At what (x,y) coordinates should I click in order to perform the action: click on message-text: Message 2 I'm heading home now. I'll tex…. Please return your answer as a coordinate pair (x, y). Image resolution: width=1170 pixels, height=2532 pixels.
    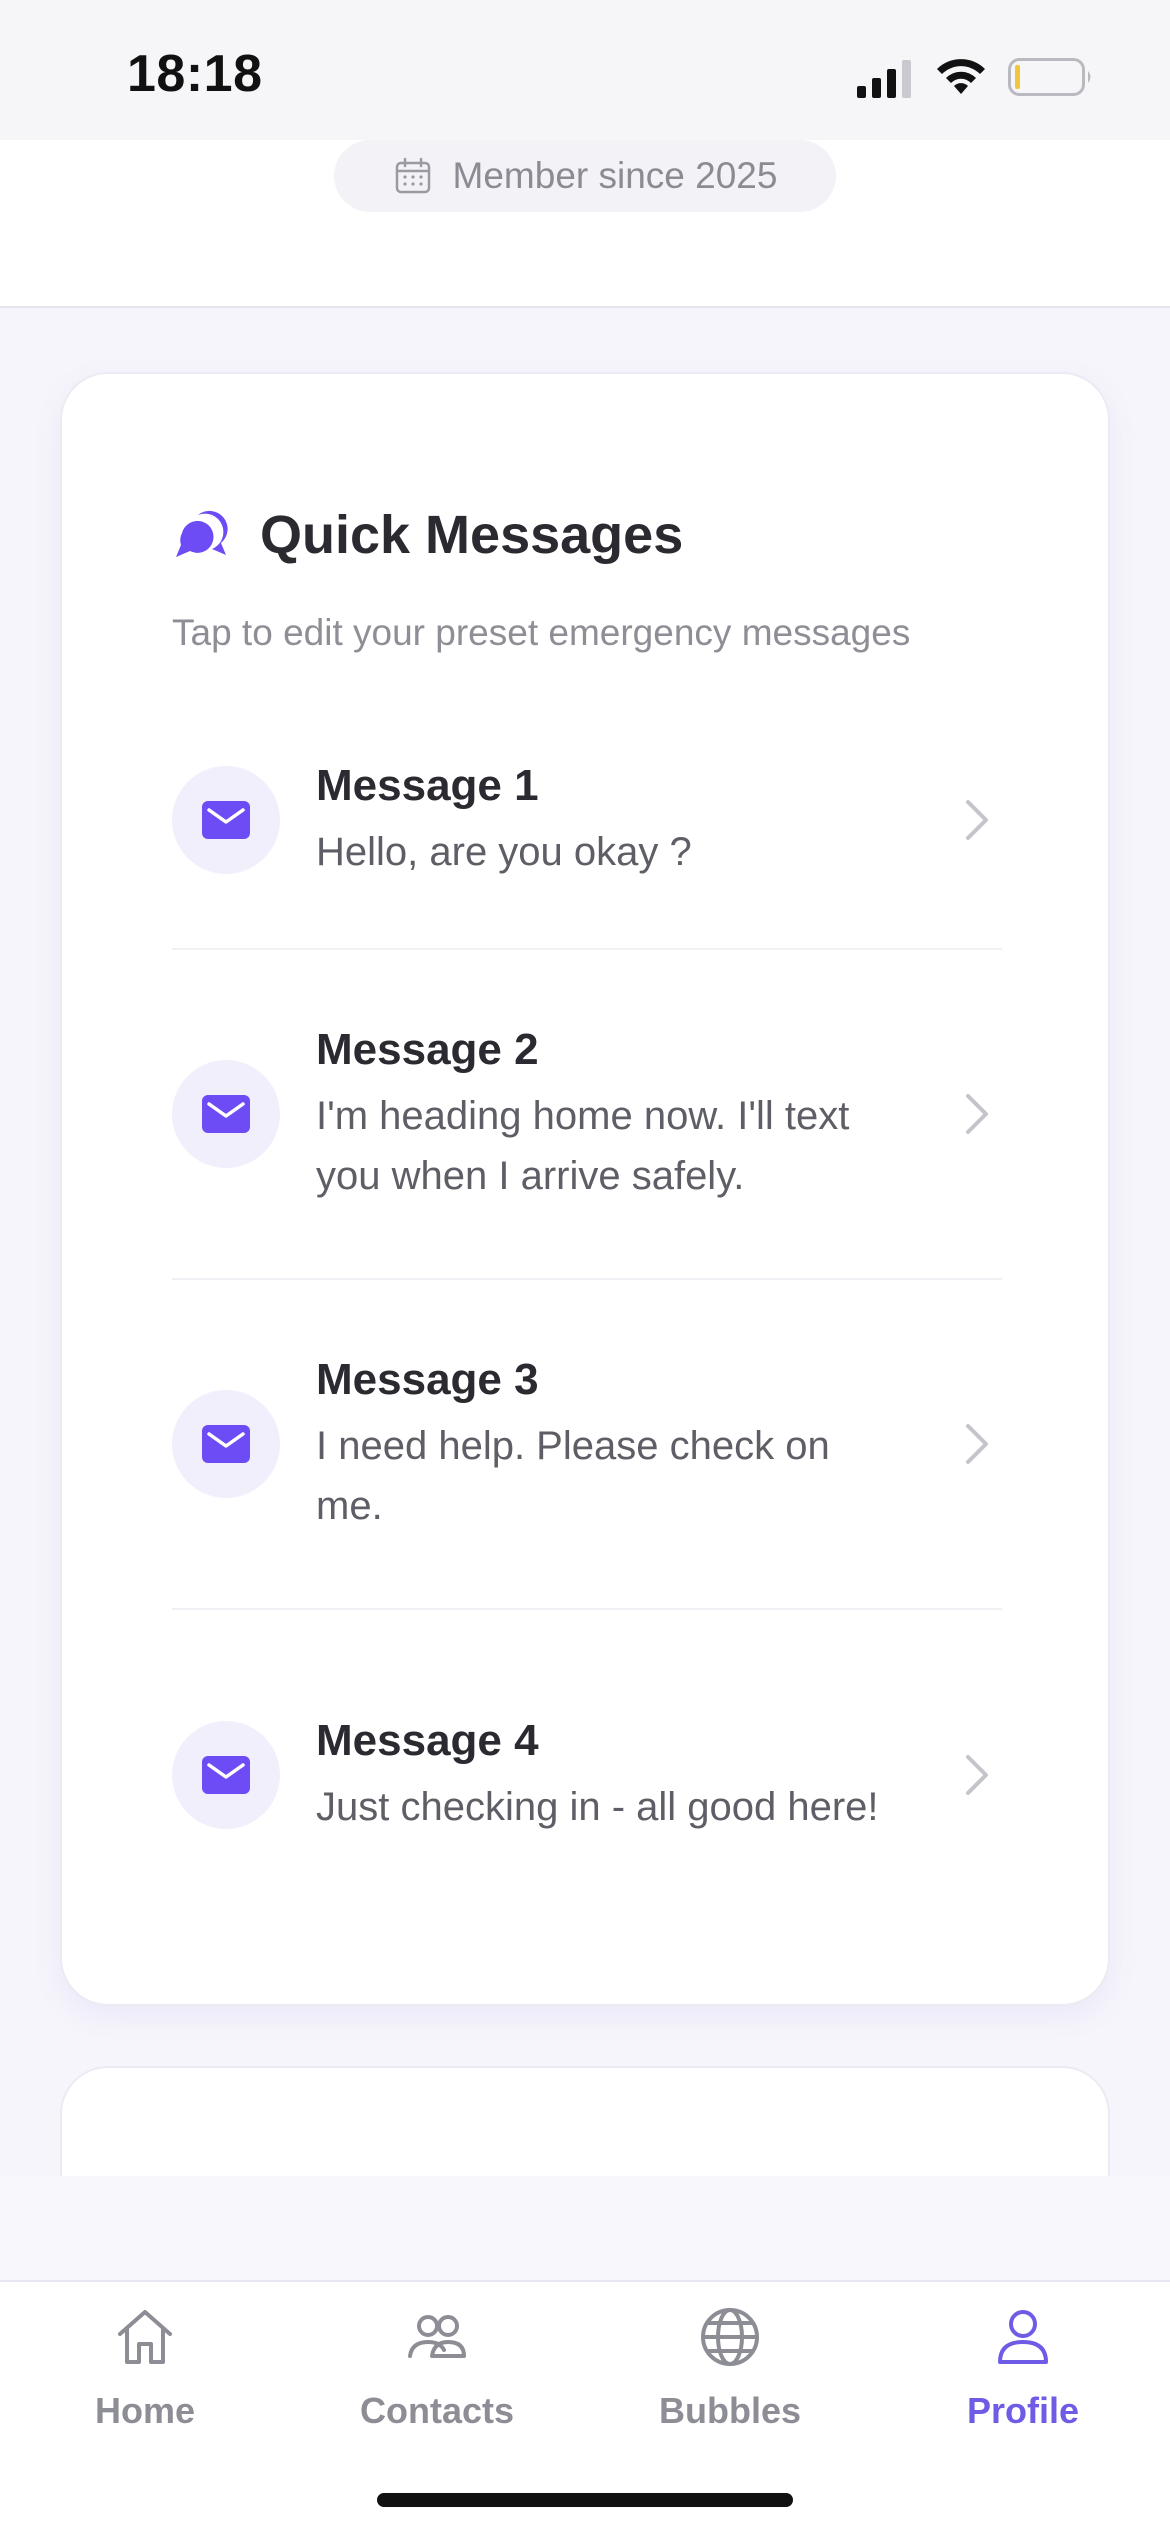
    Looking at the image, I should click on (606, 1114).